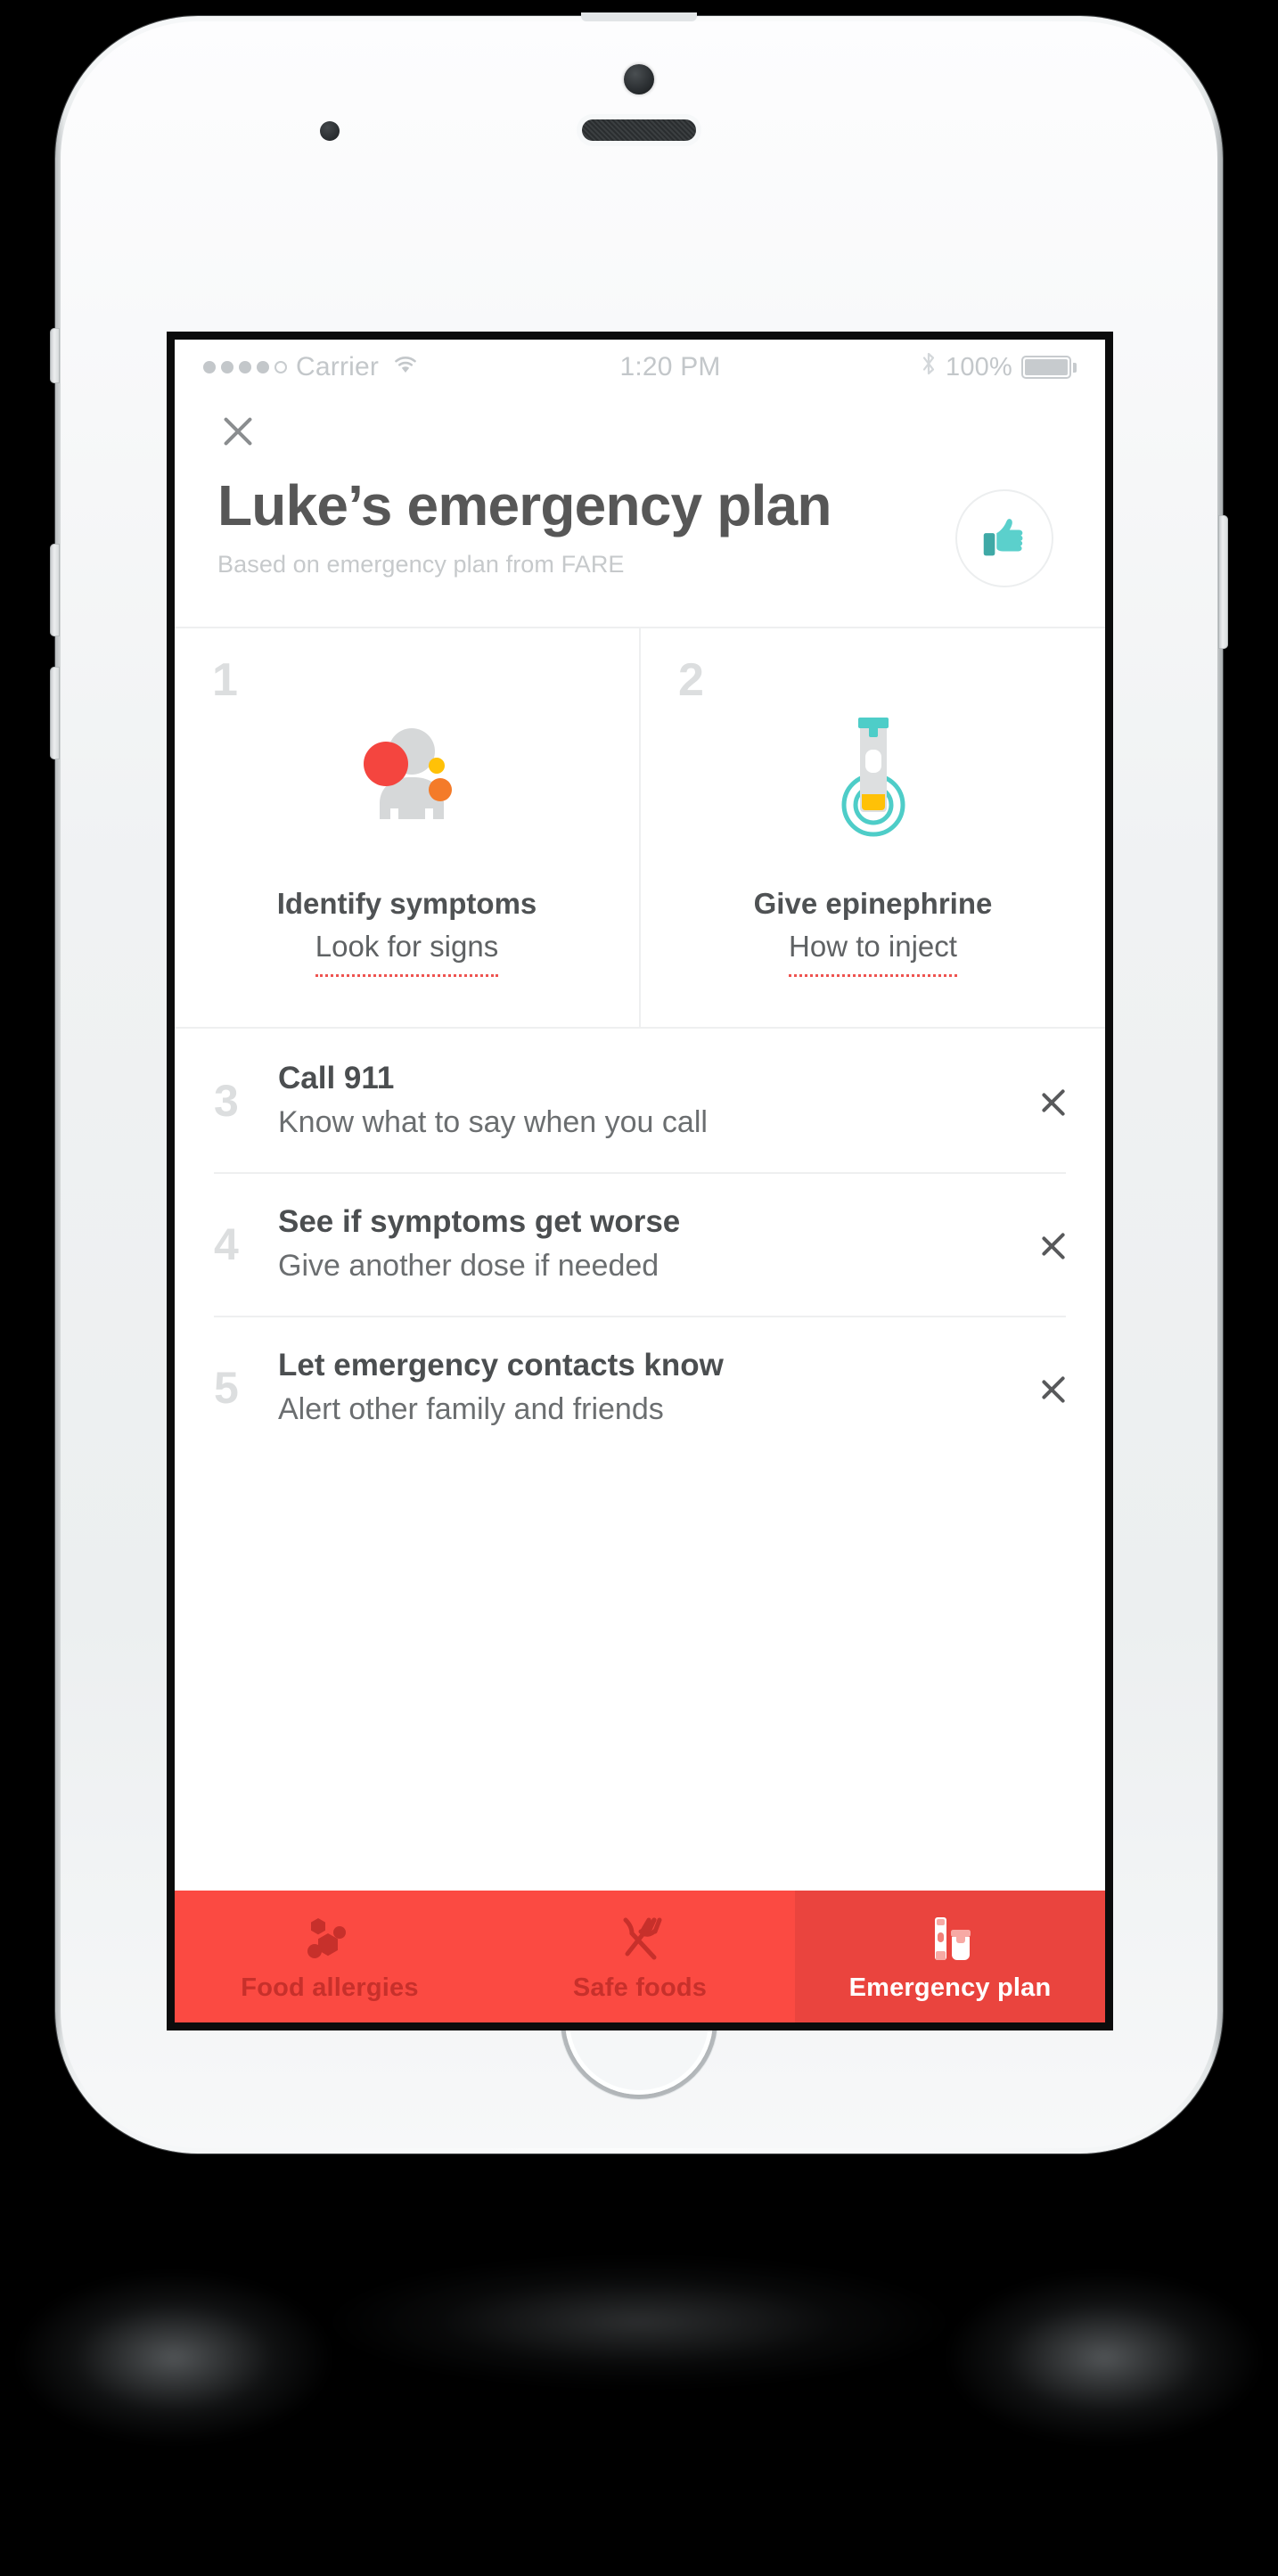 This screenshot has width=1278, height=2576. What do you see at coordinates (338, 366) in the screenshot?
I see `carrier-label: Carrier` at bounding box center [338, 366].